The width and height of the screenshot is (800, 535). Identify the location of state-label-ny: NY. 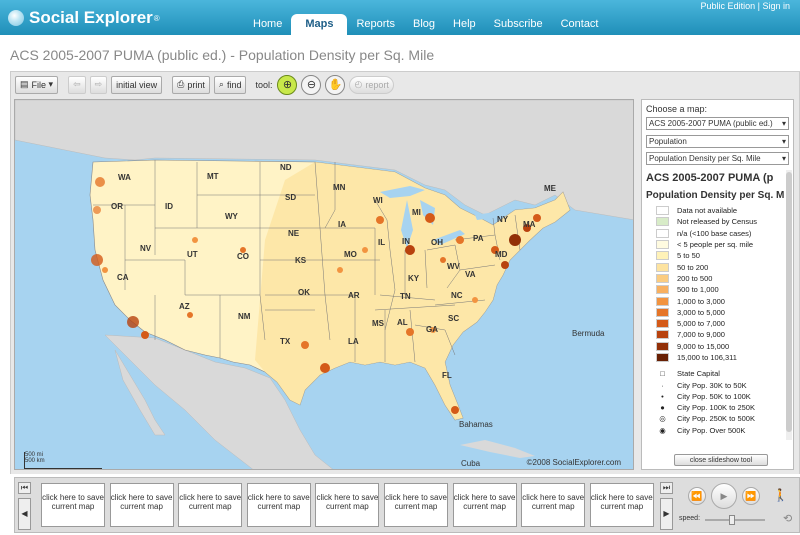
(503, 219).